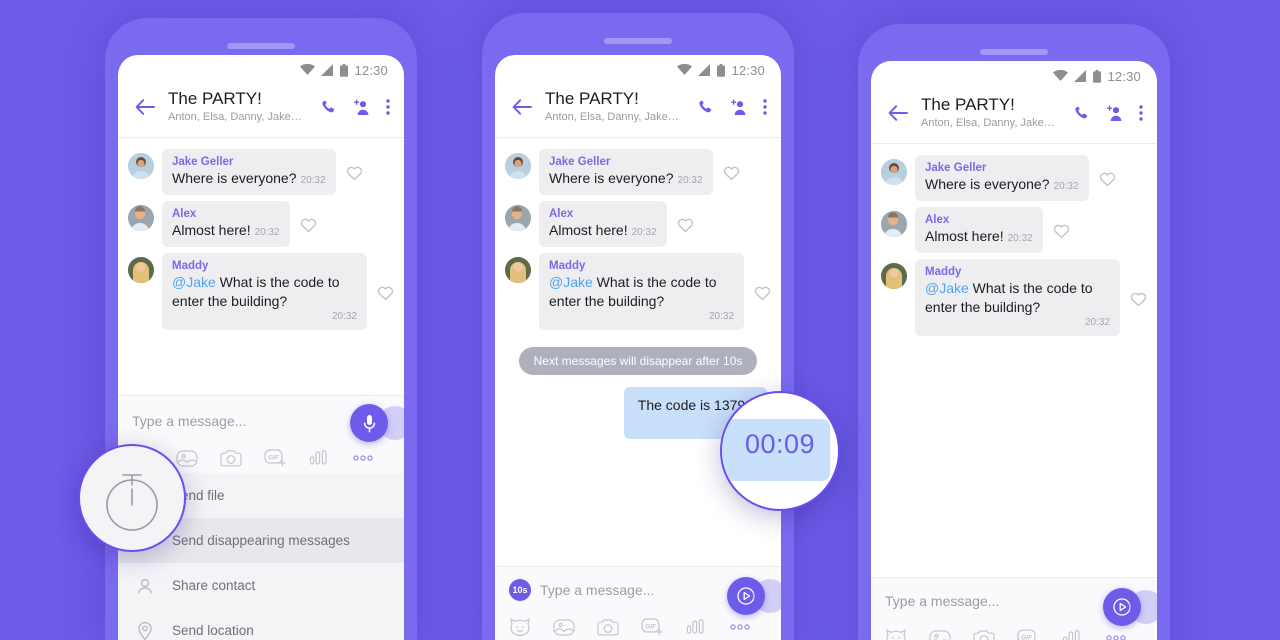  What do you see at coordinates (261, 624) in the screenshot?
I see `attach-item-send-location: Send location` at bounding box center [261, 624].